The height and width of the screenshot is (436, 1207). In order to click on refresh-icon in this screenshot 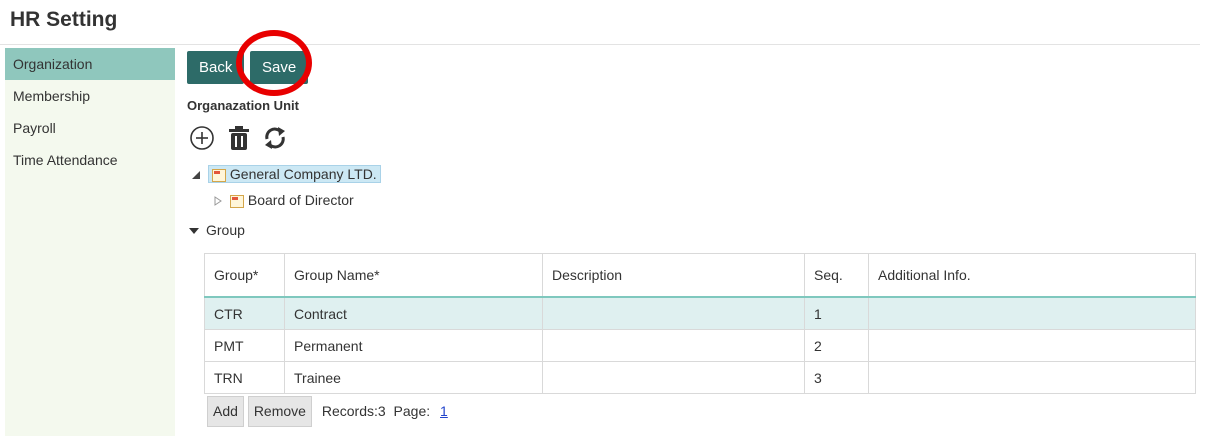, I will do `click(275, 140)`.